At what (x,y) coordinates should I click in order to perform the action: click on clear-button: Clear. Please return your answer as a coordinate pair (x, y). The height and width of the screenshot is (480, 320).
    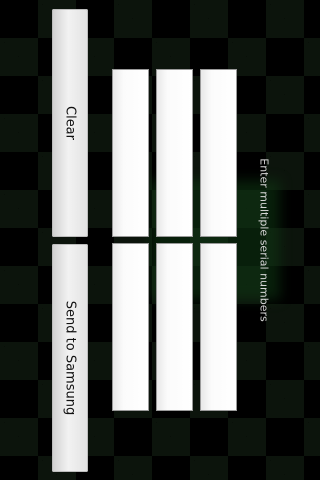
    Looking at the image, I should click on (70, 123).